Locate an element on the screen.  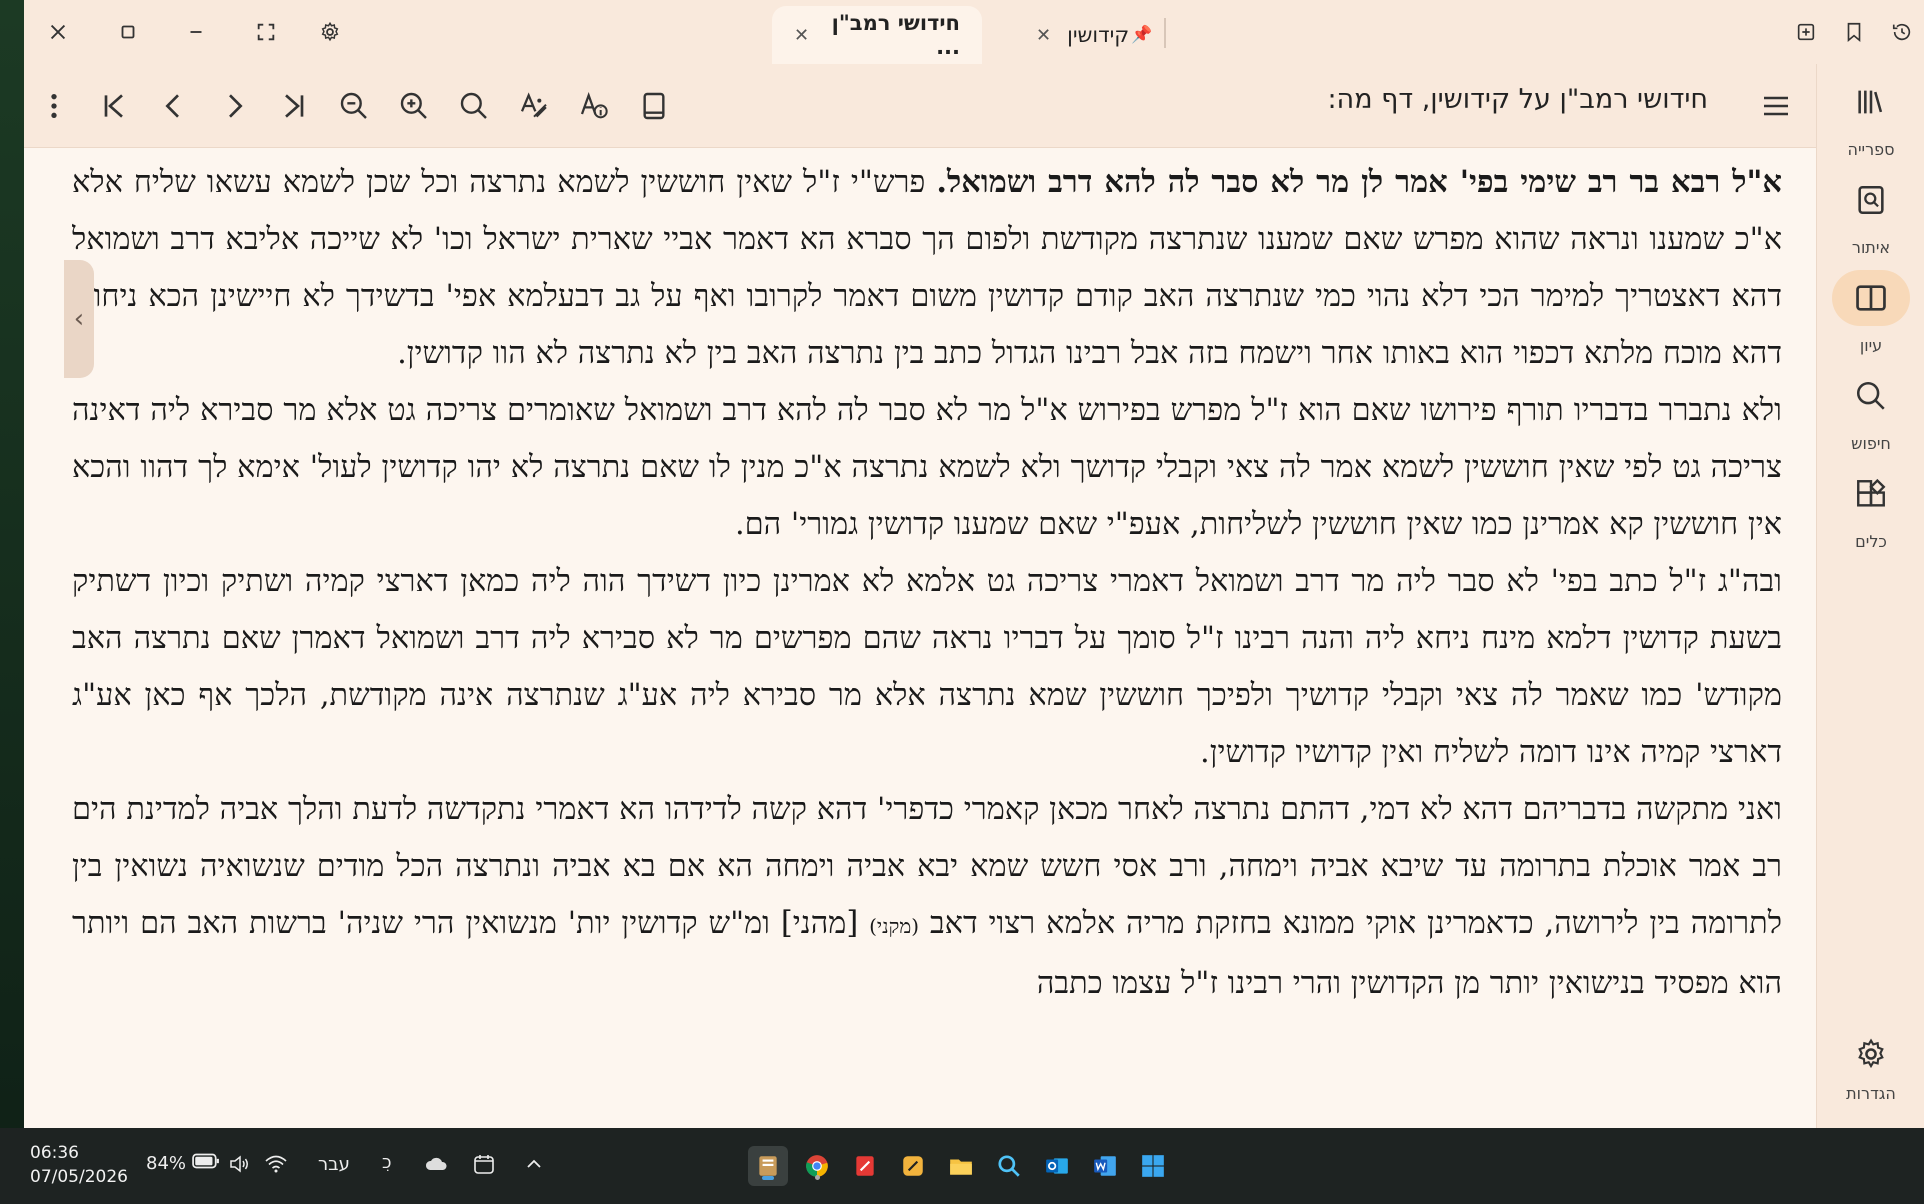
reader-toolbar: חידושי רמב"ן על קידושין, דף מה: is located at coordinates (920, 106).